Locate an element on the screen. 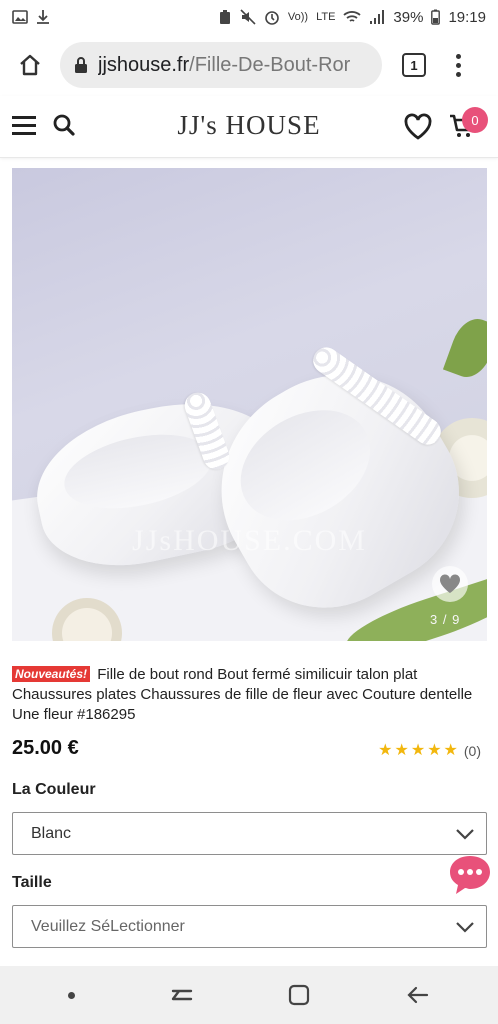 The height and width of the screenshot is (1024, 498). browser-menu-button is located at coordinates (458, 65).